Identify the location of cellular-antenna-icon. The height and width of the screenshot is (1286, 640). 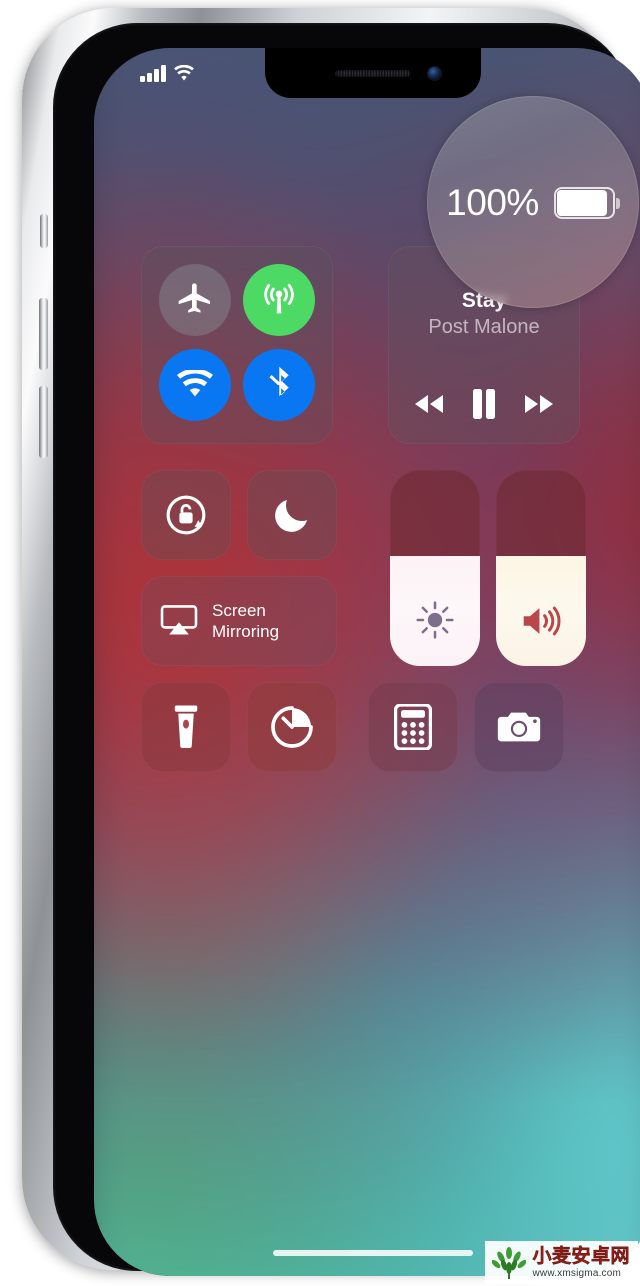
(279, 298).